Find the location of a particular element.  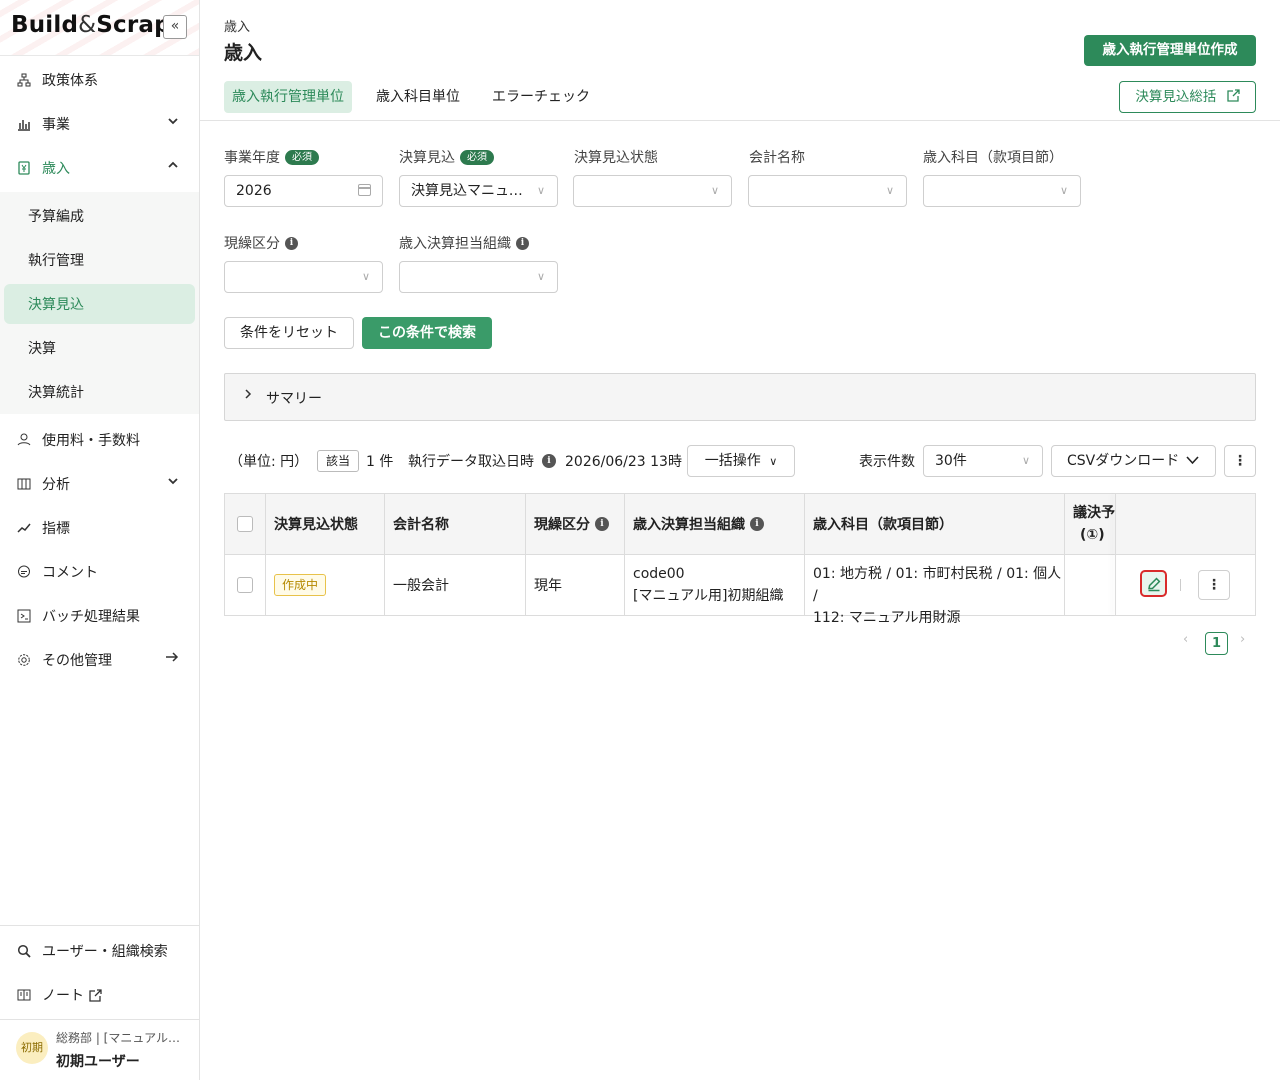

col-header-status: 決算見込状態 is located at coordinates (325, 524).